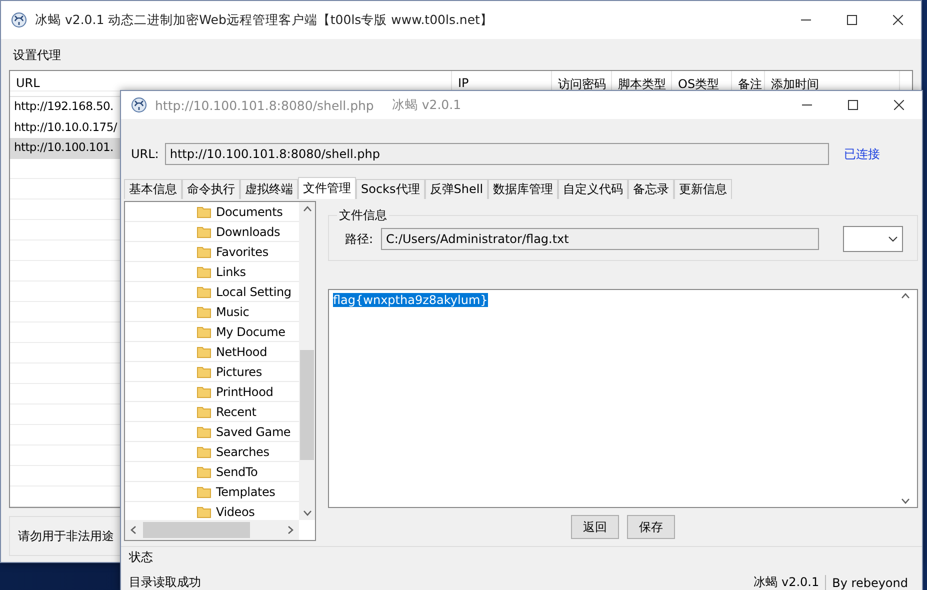 The height and width of the screenshot is (590, 927). What do you see at coordinates (249, 211) in the screenshot?
I see `folder-name: Documents` at bounding box center [249, 211].